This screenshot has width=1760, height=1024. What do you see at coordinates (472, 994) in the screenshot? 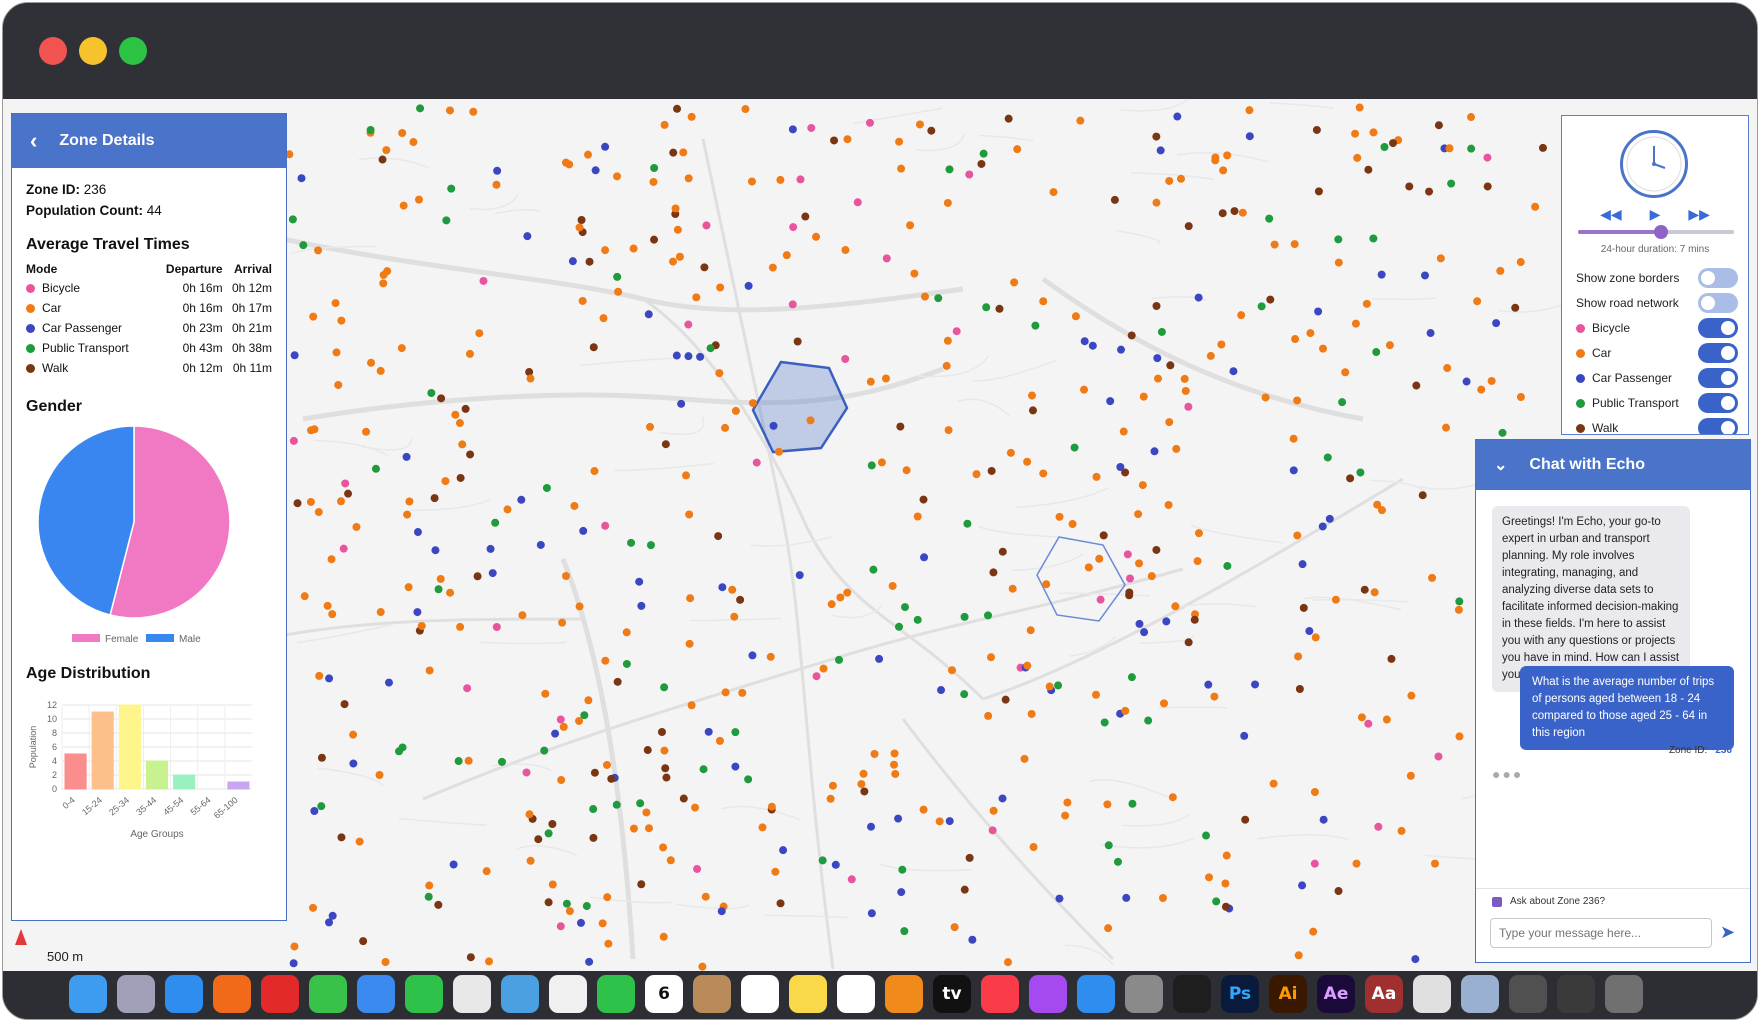
I see `dock-slack-icon` at bounding box center [472, 994].